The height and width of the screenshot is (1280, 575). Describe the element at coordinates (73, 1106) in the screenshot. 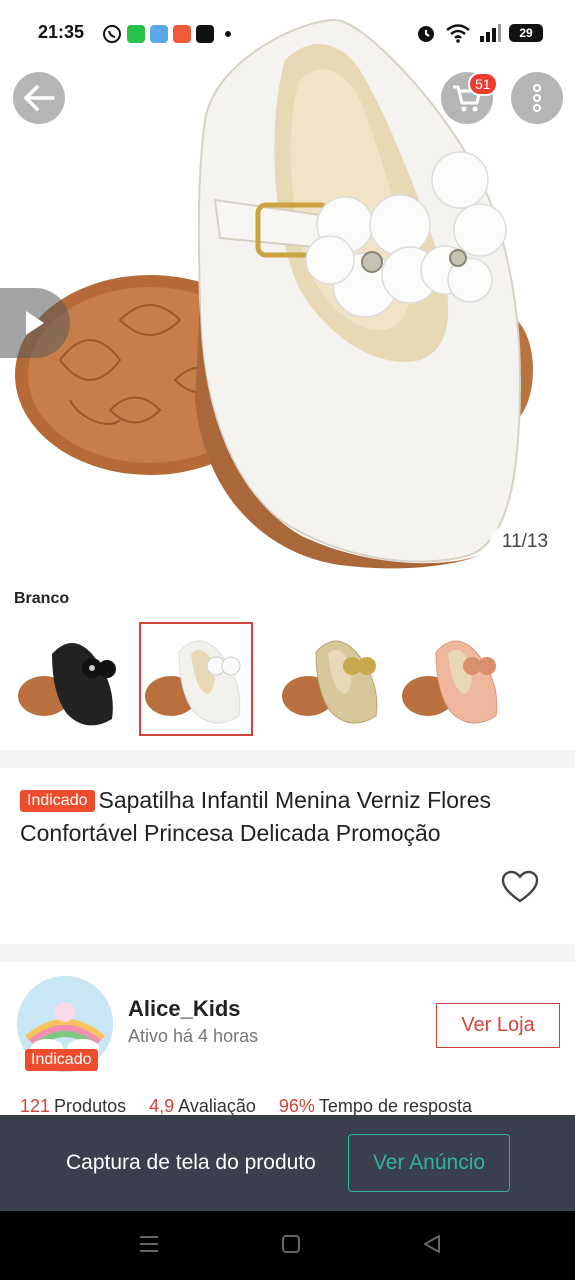

I see `stat-products: 121 Produtos` at that location.